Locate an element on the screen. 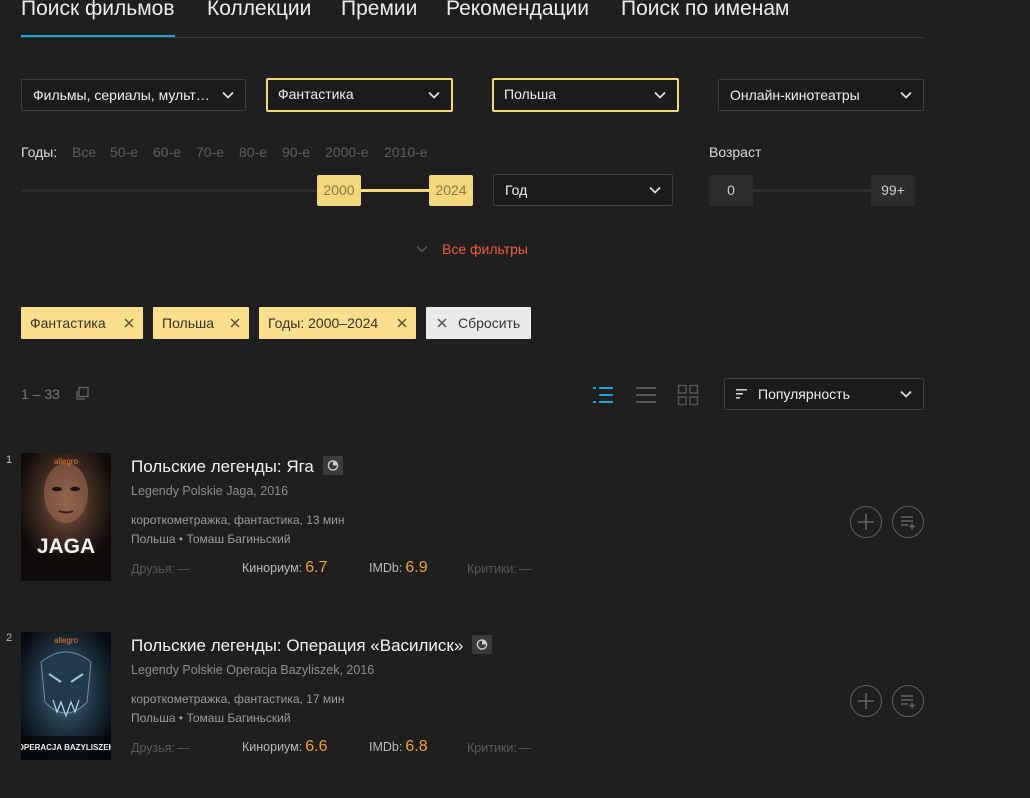  sort-icon is located at coordinates (741, 394).